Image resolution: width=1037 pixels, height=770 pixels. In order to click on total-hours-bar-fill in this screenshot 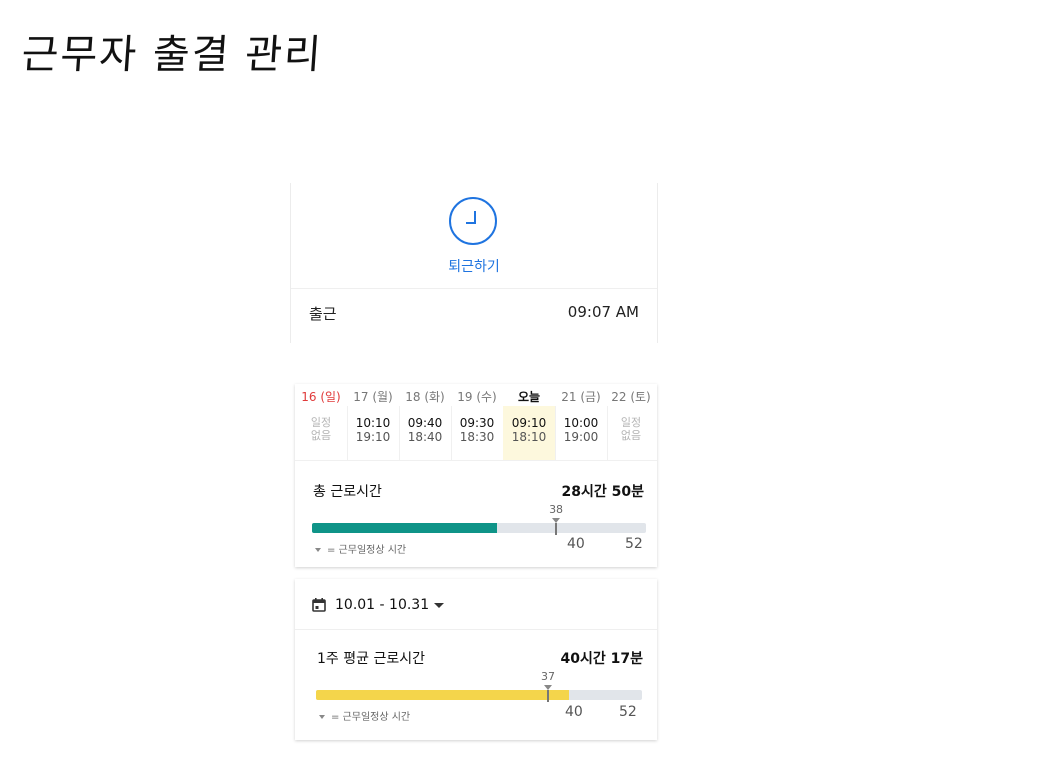, I will do `click(405, 528)`.